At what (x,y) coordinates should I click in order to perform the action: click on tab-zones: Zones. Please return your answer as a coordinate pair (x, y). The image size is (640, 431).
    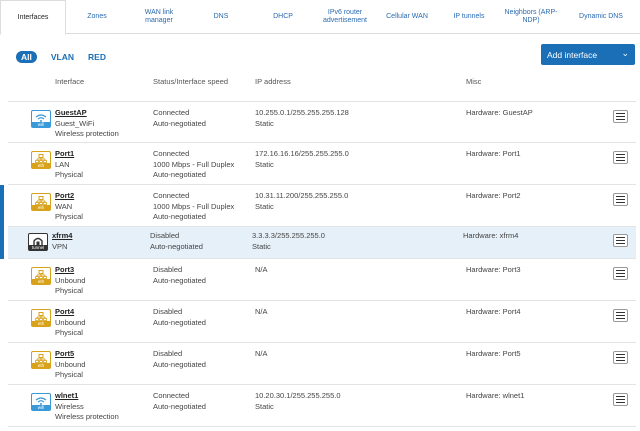
    Looking at the image, I should click on (97, 17).